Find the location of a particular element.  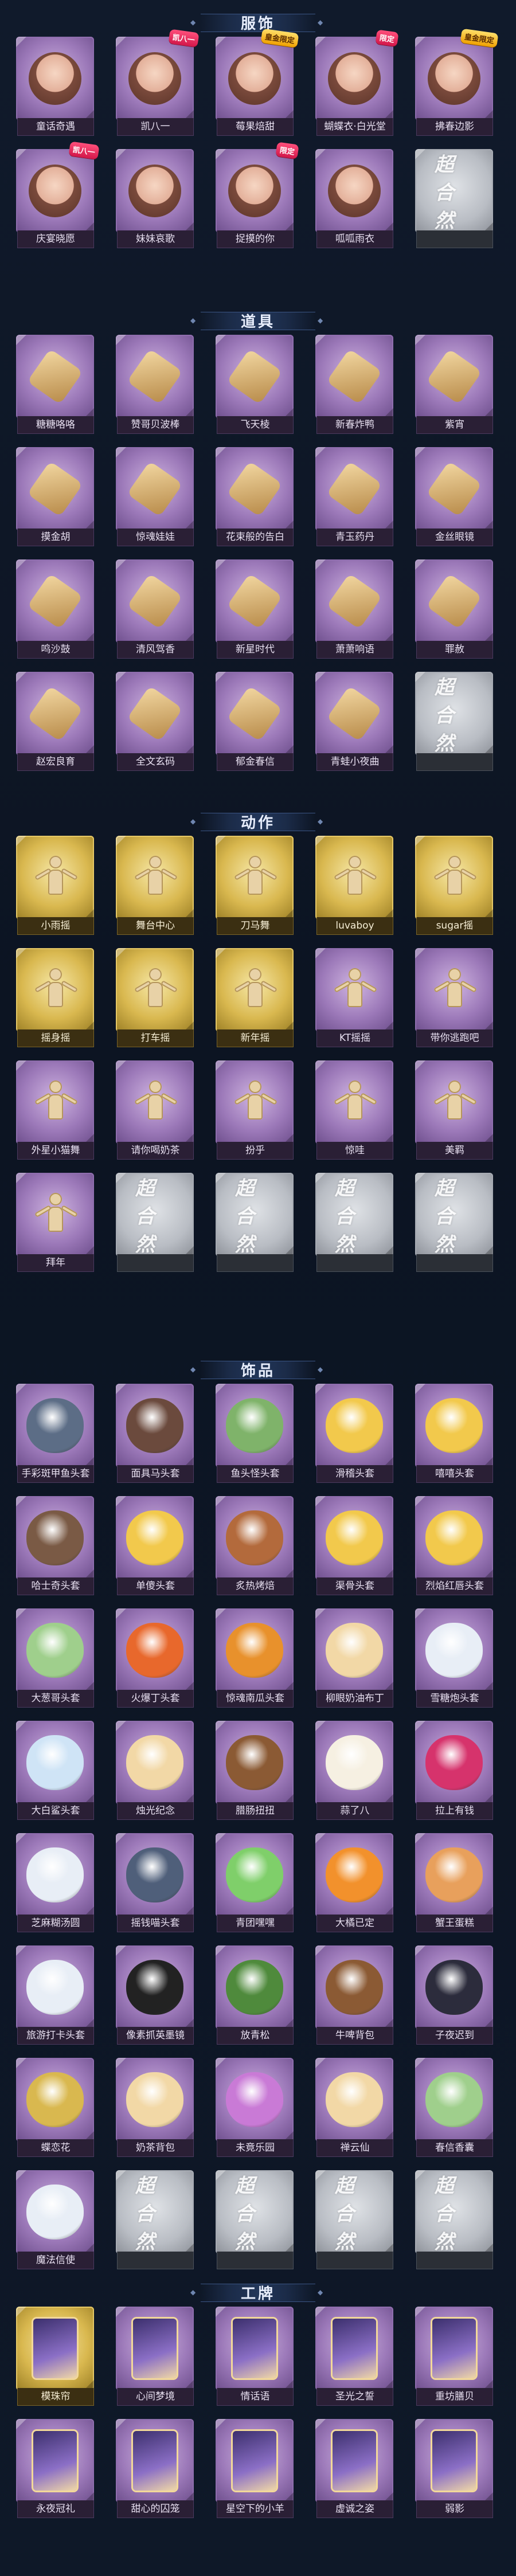

item-tile: 新星时代 is located at coordinates (255, 611).